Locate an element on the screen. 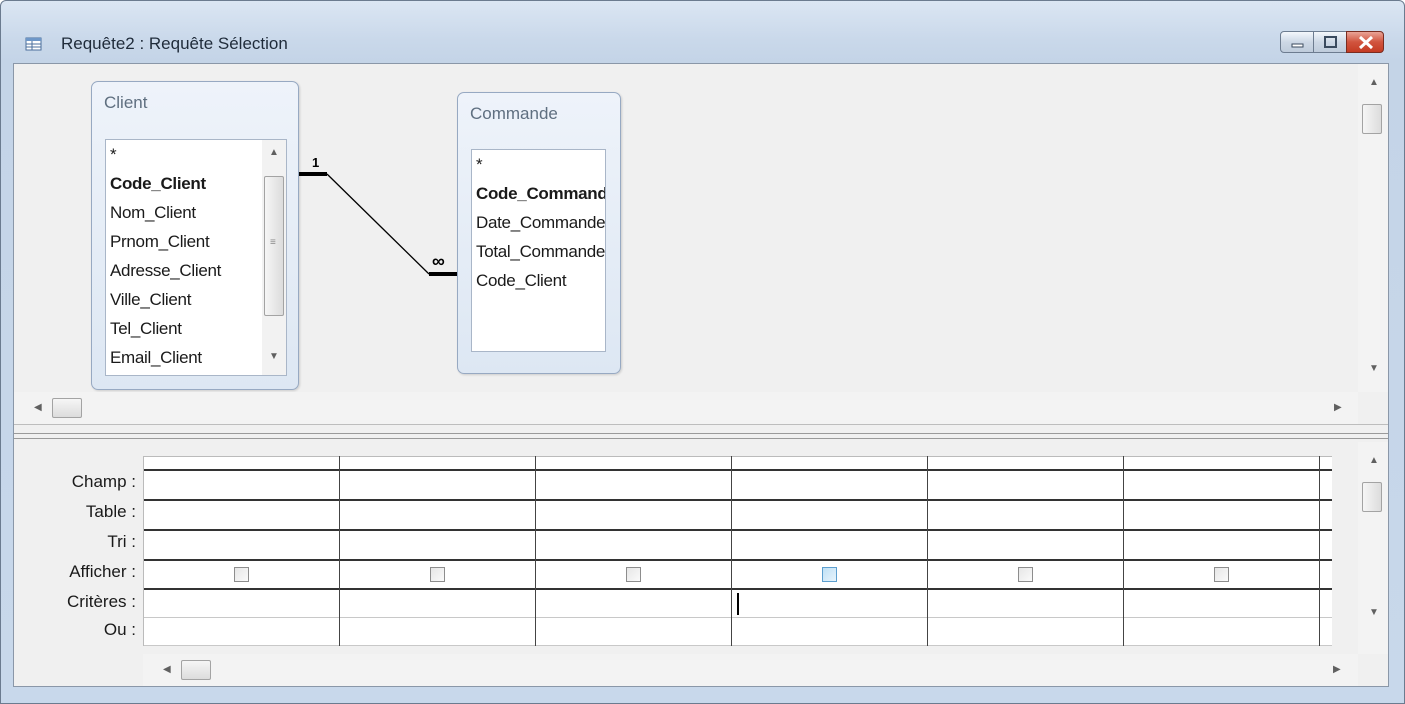 This screenshot has width=1405, height=704. field-item: Ville_Client is located at coordinates (196, 299).